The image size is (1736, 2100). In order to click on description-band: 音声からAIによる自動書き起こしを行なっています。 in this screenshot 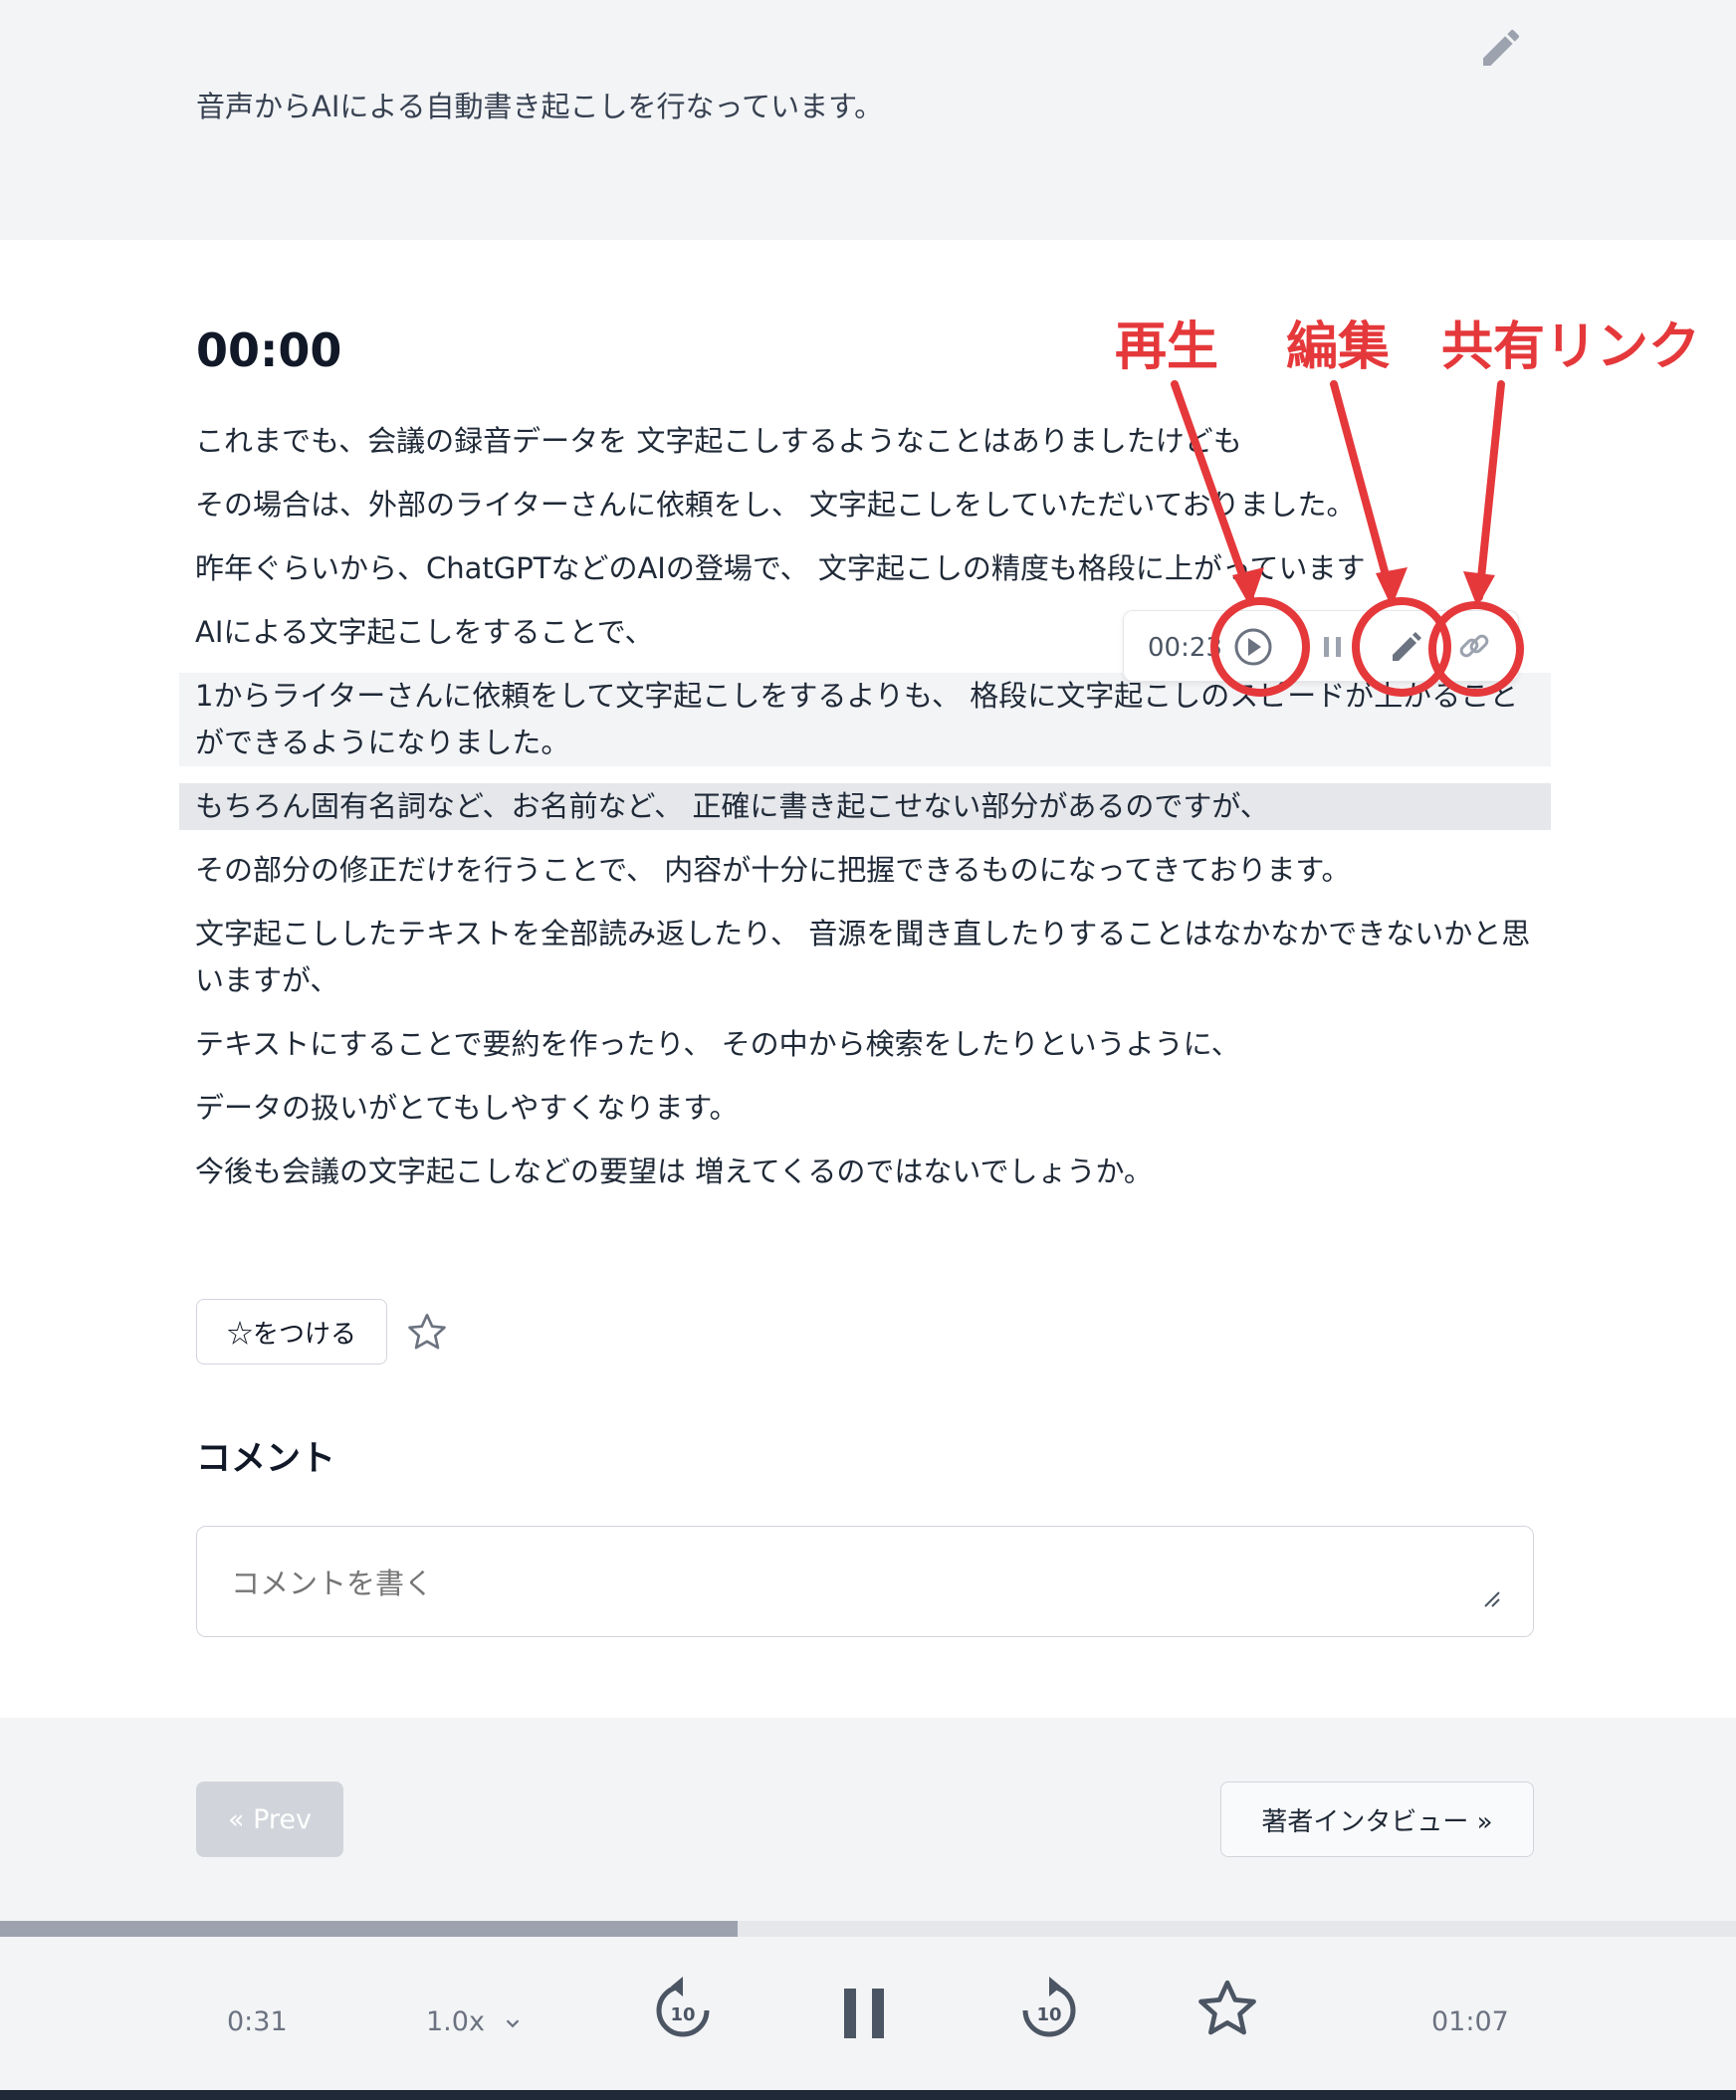, I will do `click(868, 120)`.